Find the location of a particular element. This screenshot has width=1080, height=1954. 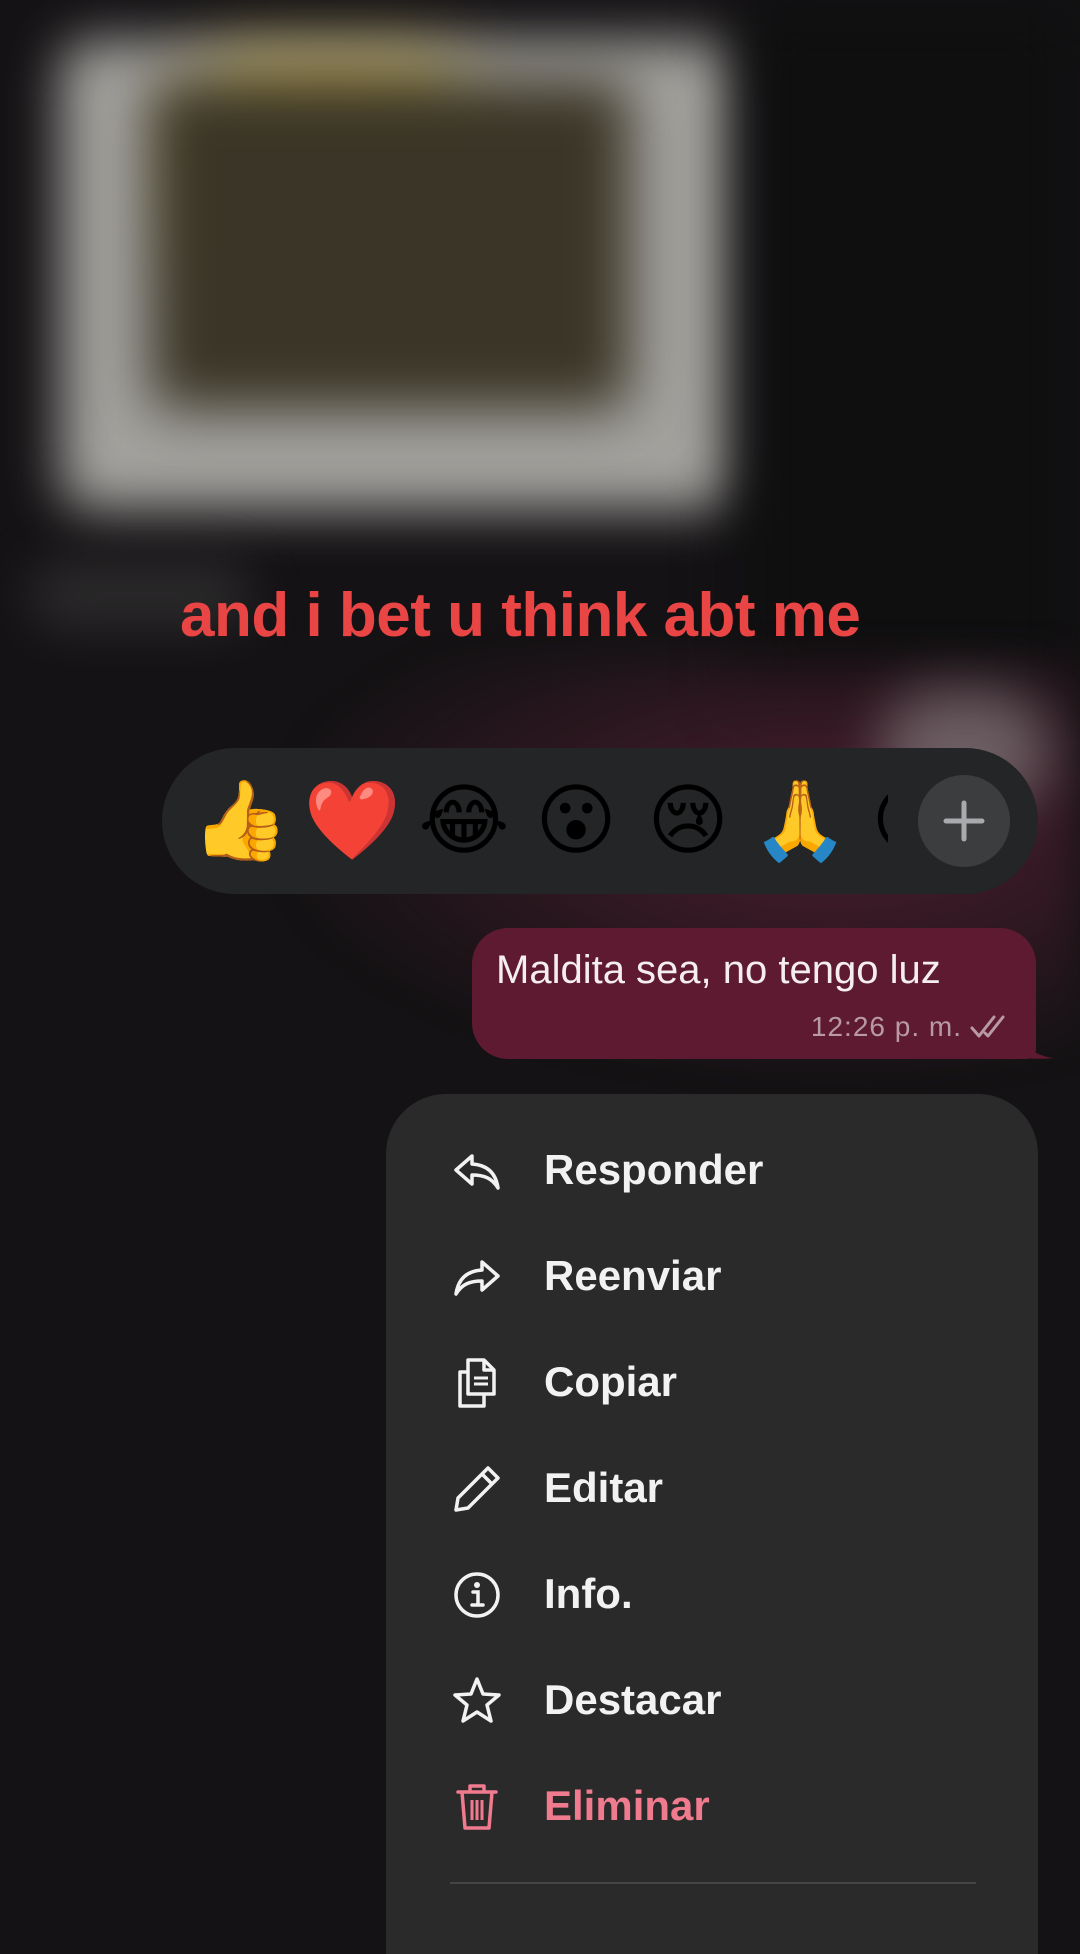

reaction-red-heart: ❤️ is located at coordinates (352, 821).